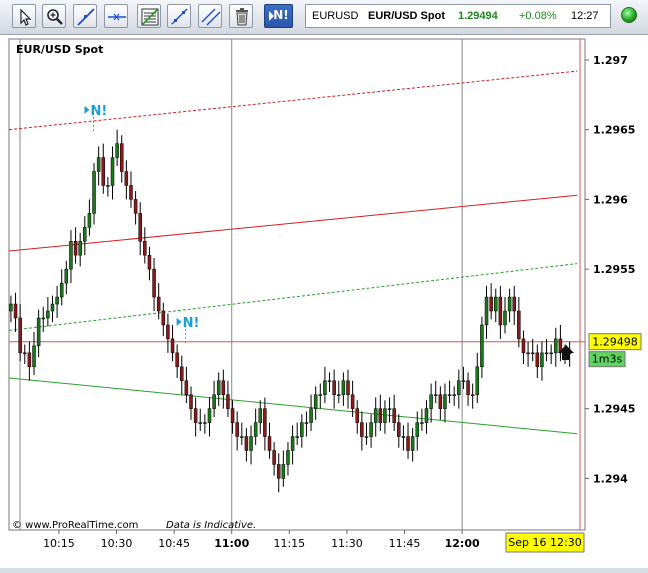 The width and height of the screenshot is (648, 573). I want to click on quote-time: 12:27, so click(585, 16).